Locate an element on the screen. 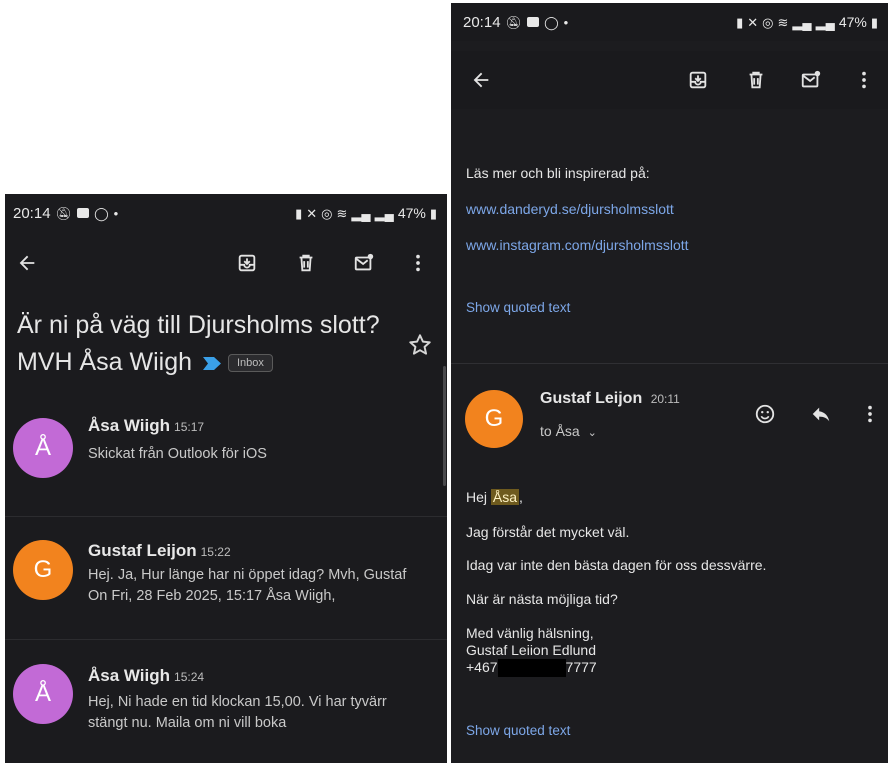  message-time: 15:24 is located at coordinates (189, 677).